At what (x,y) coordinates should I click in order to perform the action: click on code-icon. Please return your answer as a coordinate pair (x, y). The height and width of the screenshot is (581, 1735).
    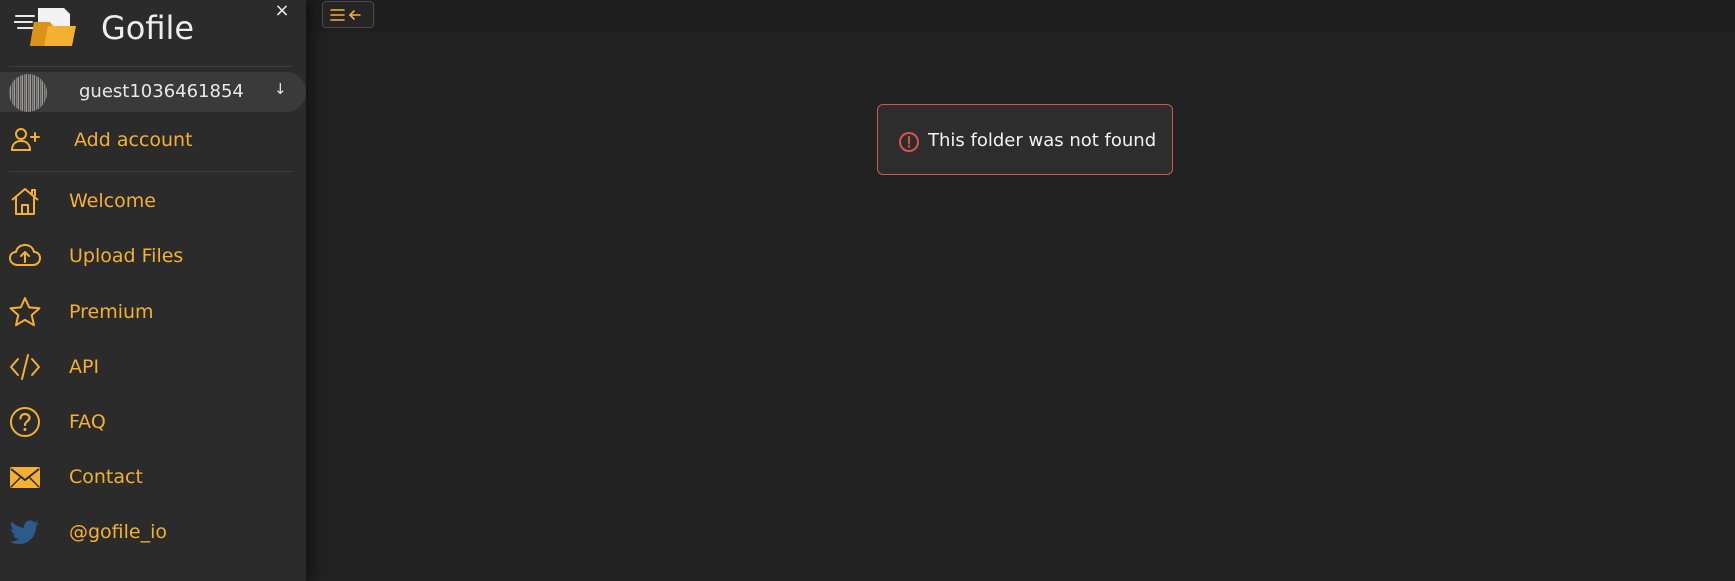
    Looking at the image, I should click on (25, 367).